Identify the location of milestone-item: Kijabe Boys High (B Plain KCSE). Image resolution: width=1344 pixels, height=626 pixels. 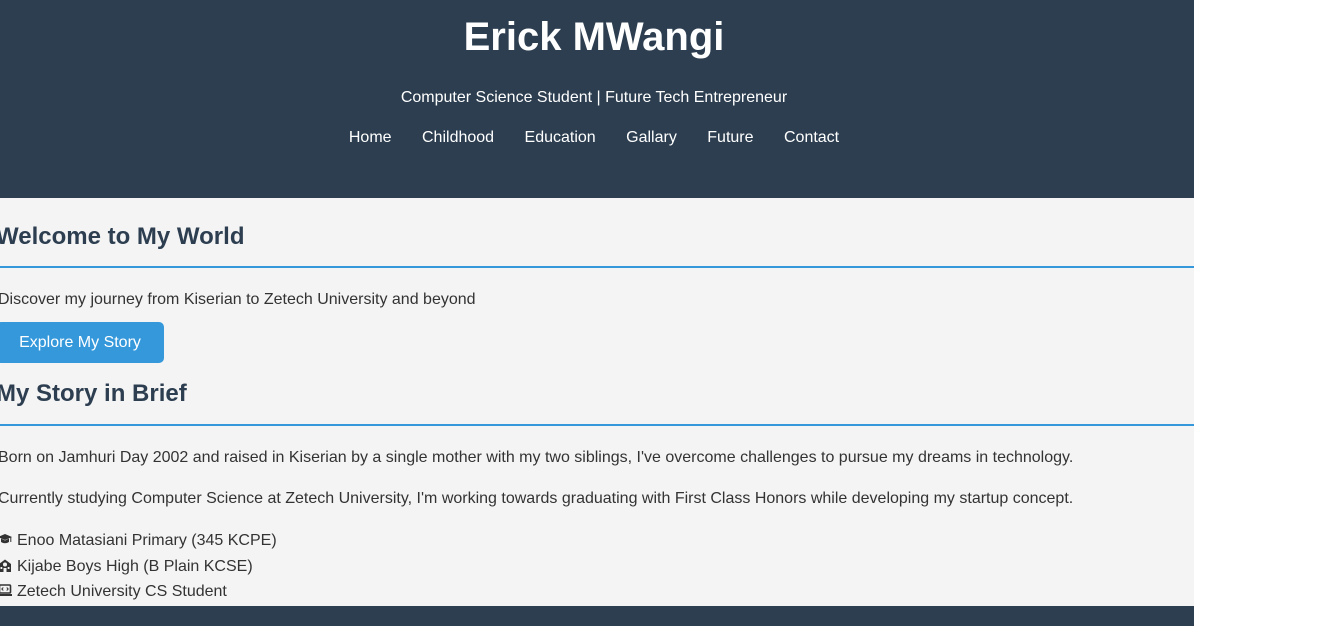
(138, 570).